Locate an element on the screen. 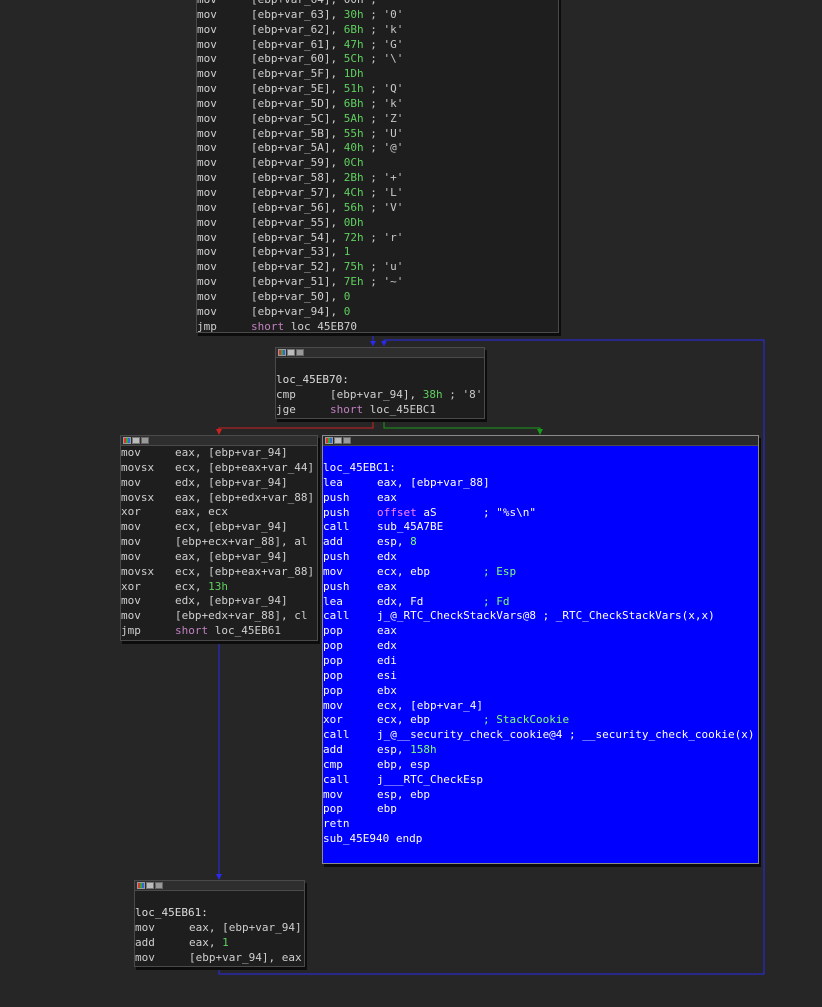  operands: [ebp+var_94], eax is located at coordinates (245, 958).